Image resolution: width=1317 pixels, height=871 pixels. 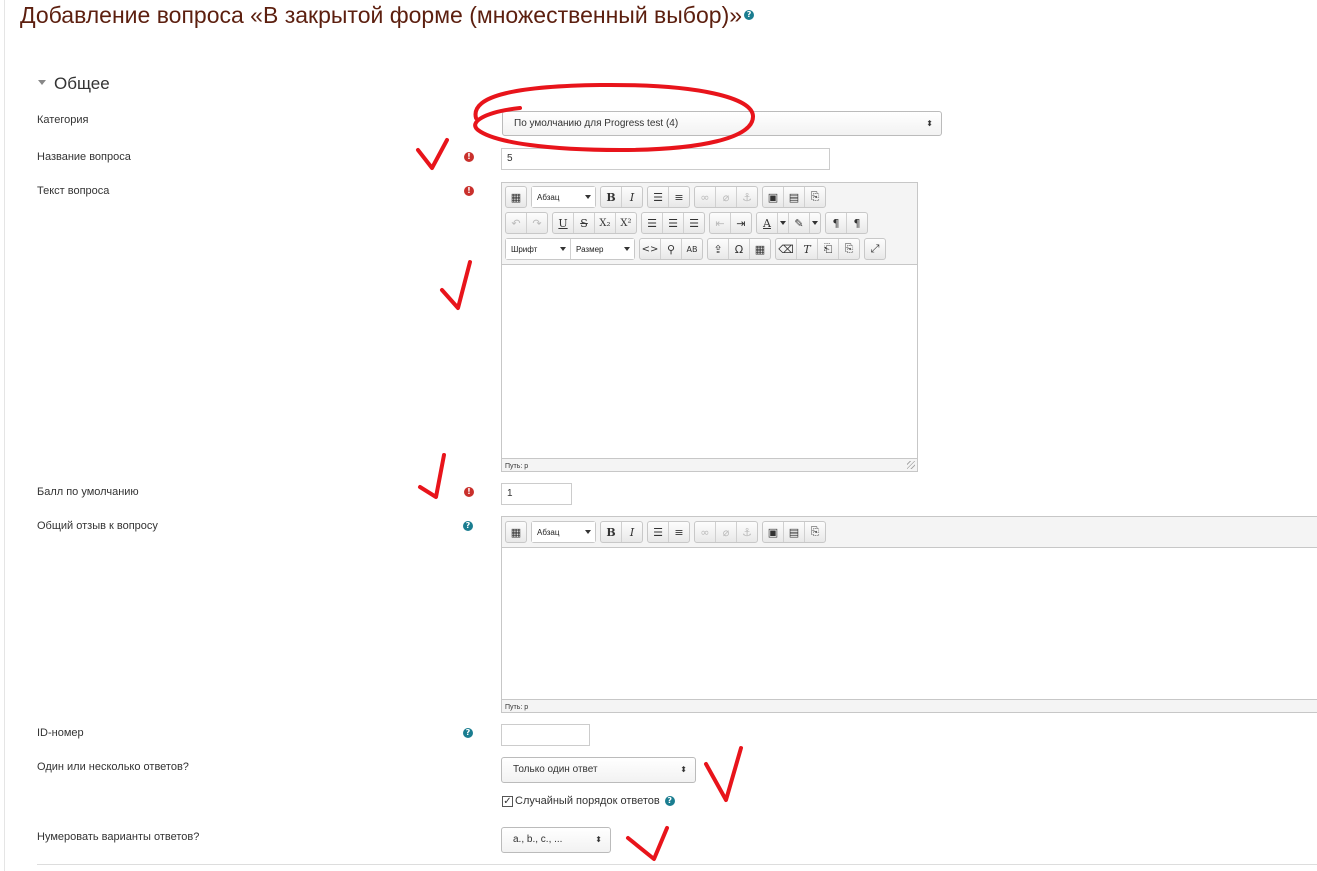 I want to click on general-feedback-content, so click(x=909, y=623).